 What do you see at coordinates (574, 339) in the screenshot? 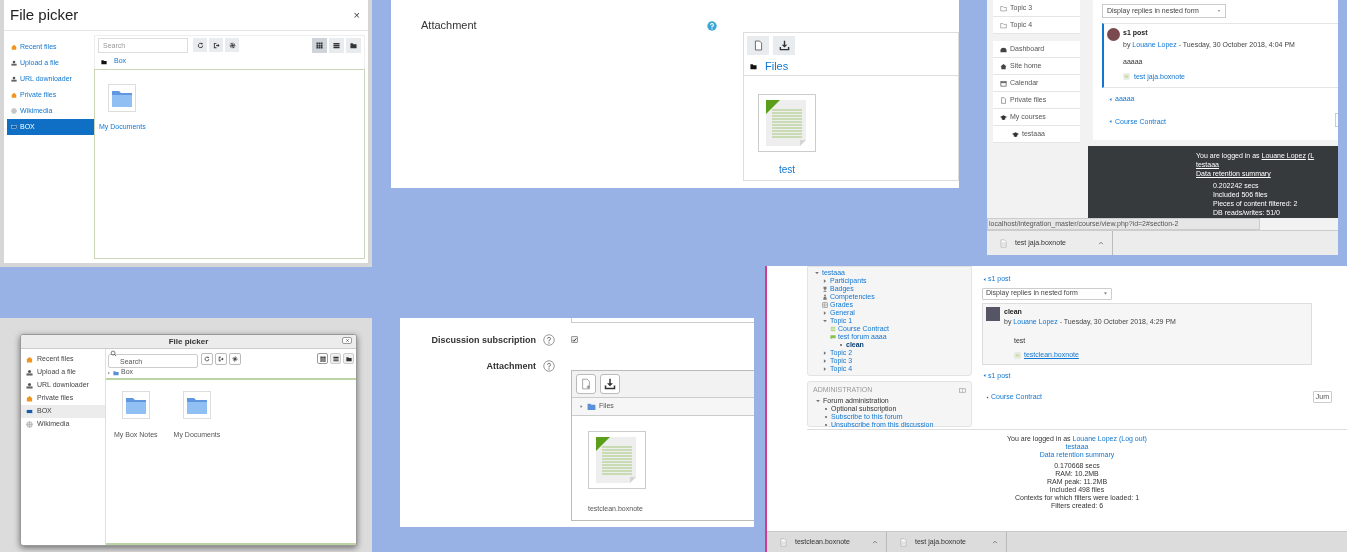
I see `checkbox` at bounding box center [574, 339].